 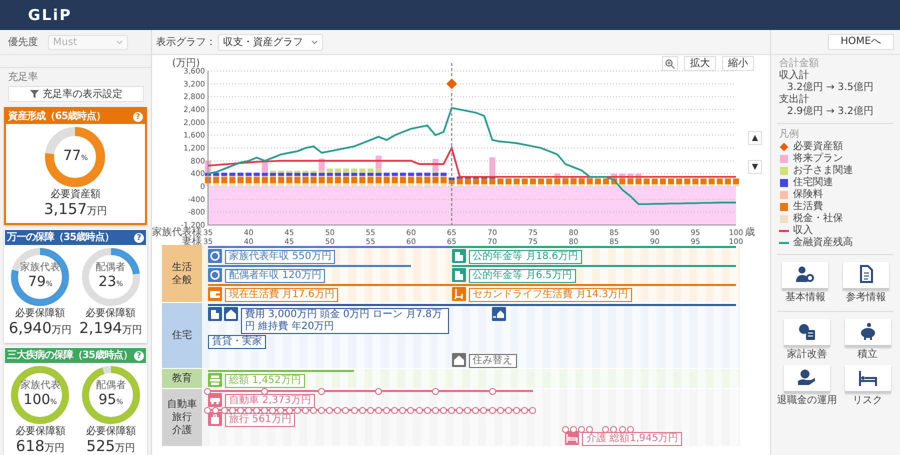 I want to click on total-value: 3.2億円 → 3.5億円, so click(x=830, y=88).